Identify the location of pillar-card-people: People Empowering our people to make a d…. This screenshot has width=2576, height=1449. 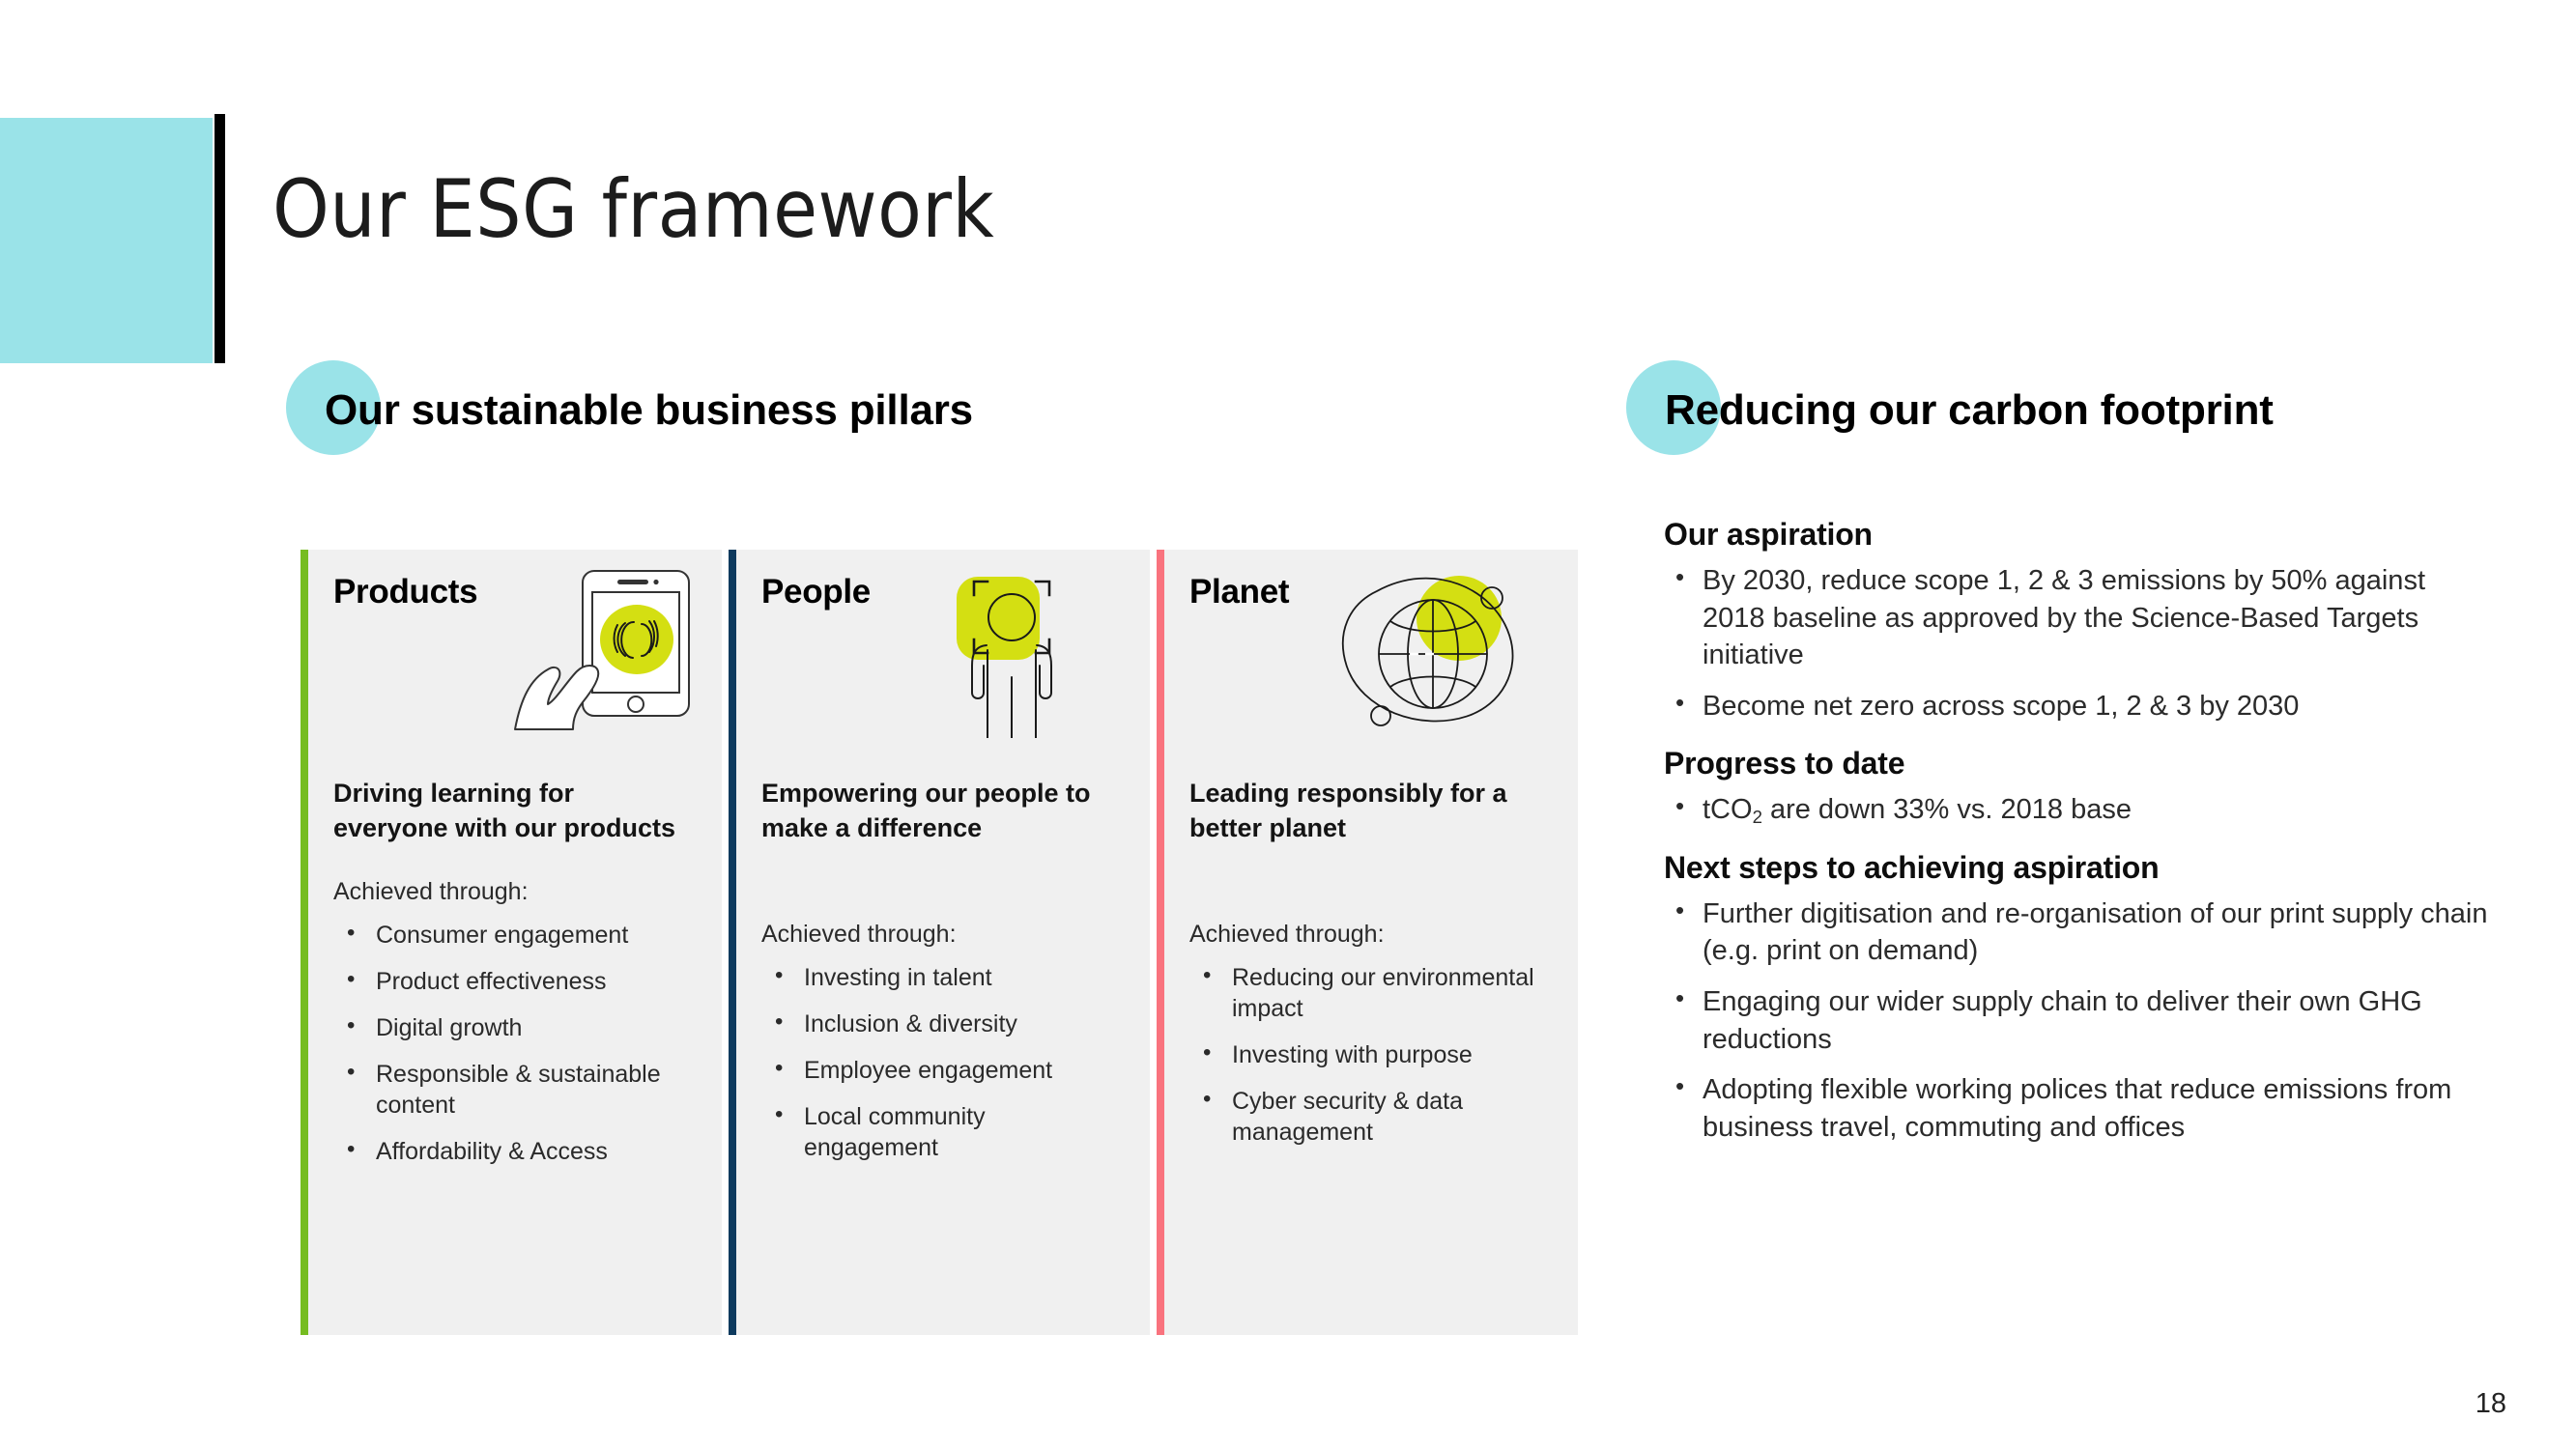
(940, 942).